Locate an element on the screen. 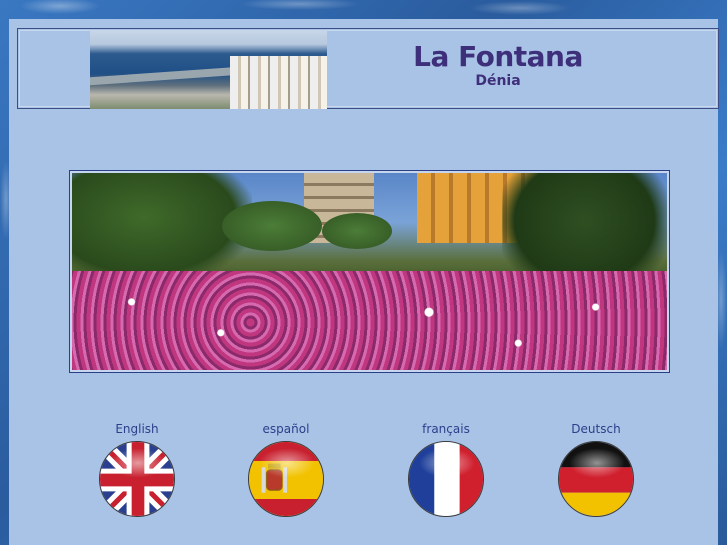 This screenshot has height=545, width=727. language-option-french: français is located at coordinates (446, 469).